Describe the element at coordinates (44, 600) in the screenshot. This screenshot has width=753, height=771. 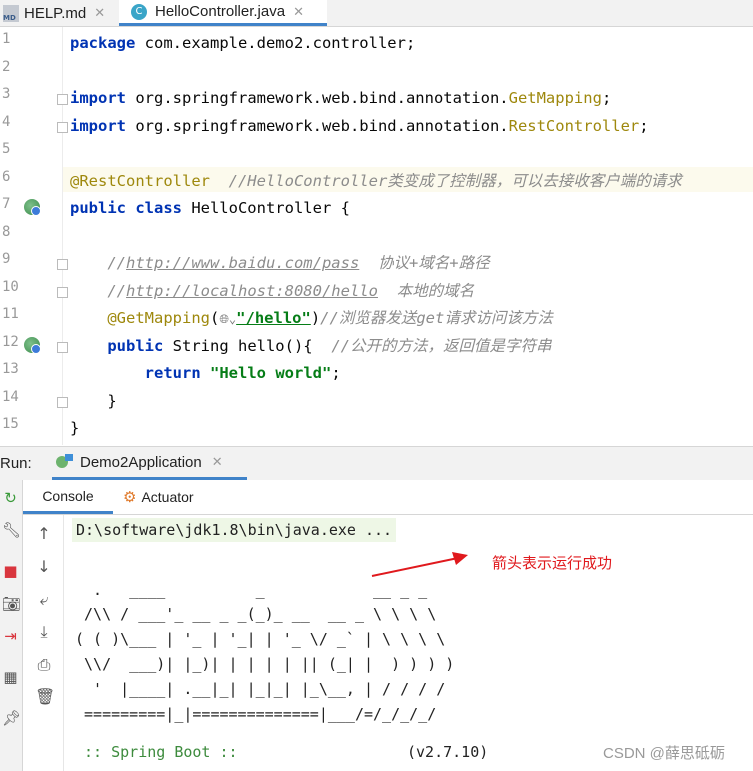
I see `soft-wrap-icon: ⤶` at that location.